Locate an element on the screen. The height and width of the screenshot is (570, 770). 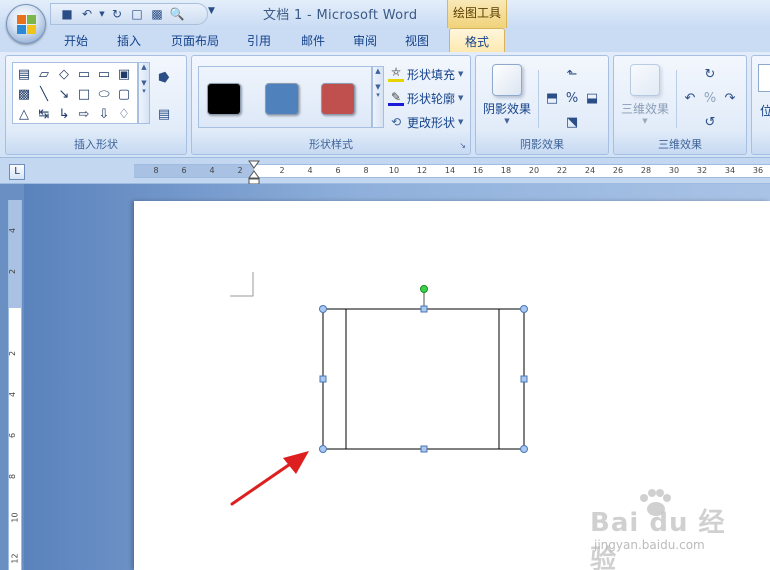
group-label-shadow-effects: 阴影效果 is located at coordinates (542, 144).